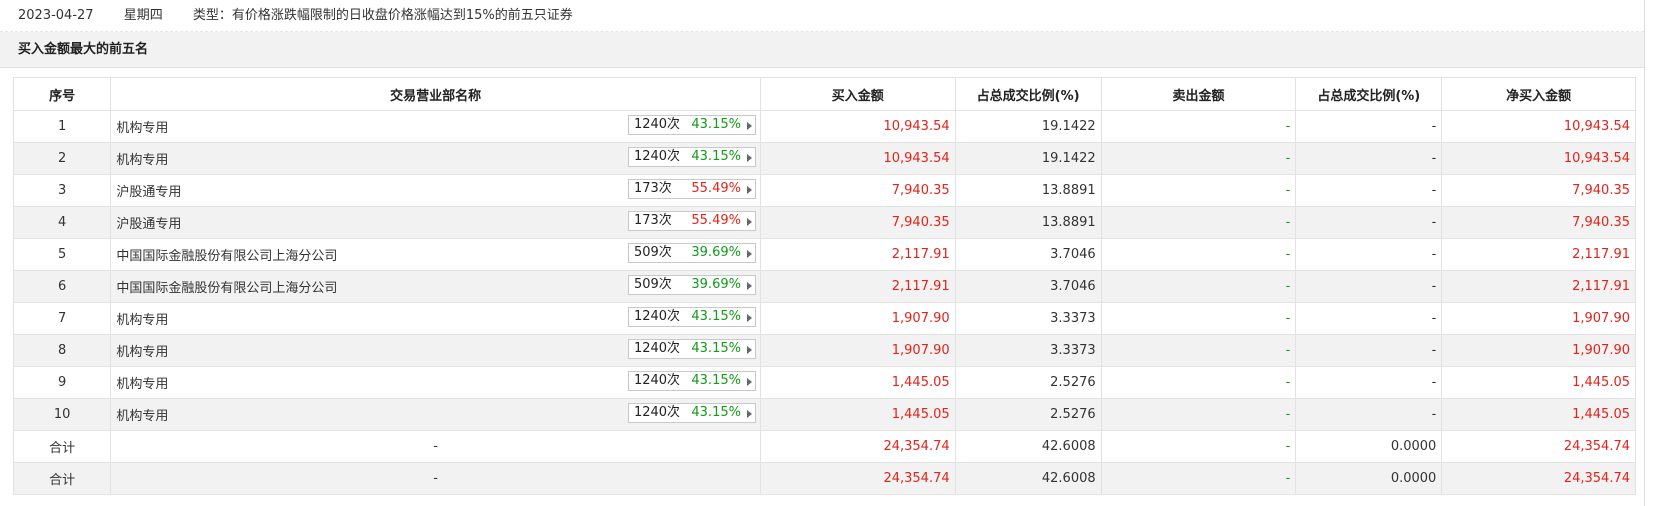 The height and width of the screenshot is (506, 1657). I want to click on col-header-no: 序号, so click(62, 94).